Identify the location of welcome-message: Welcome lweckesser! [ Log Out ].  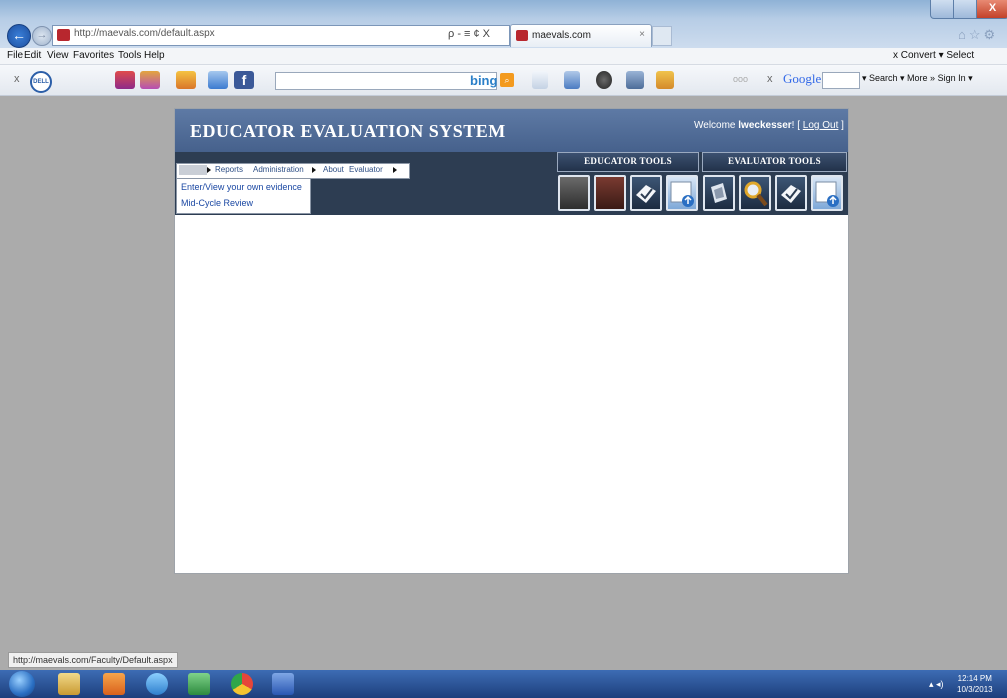
(769, 125).